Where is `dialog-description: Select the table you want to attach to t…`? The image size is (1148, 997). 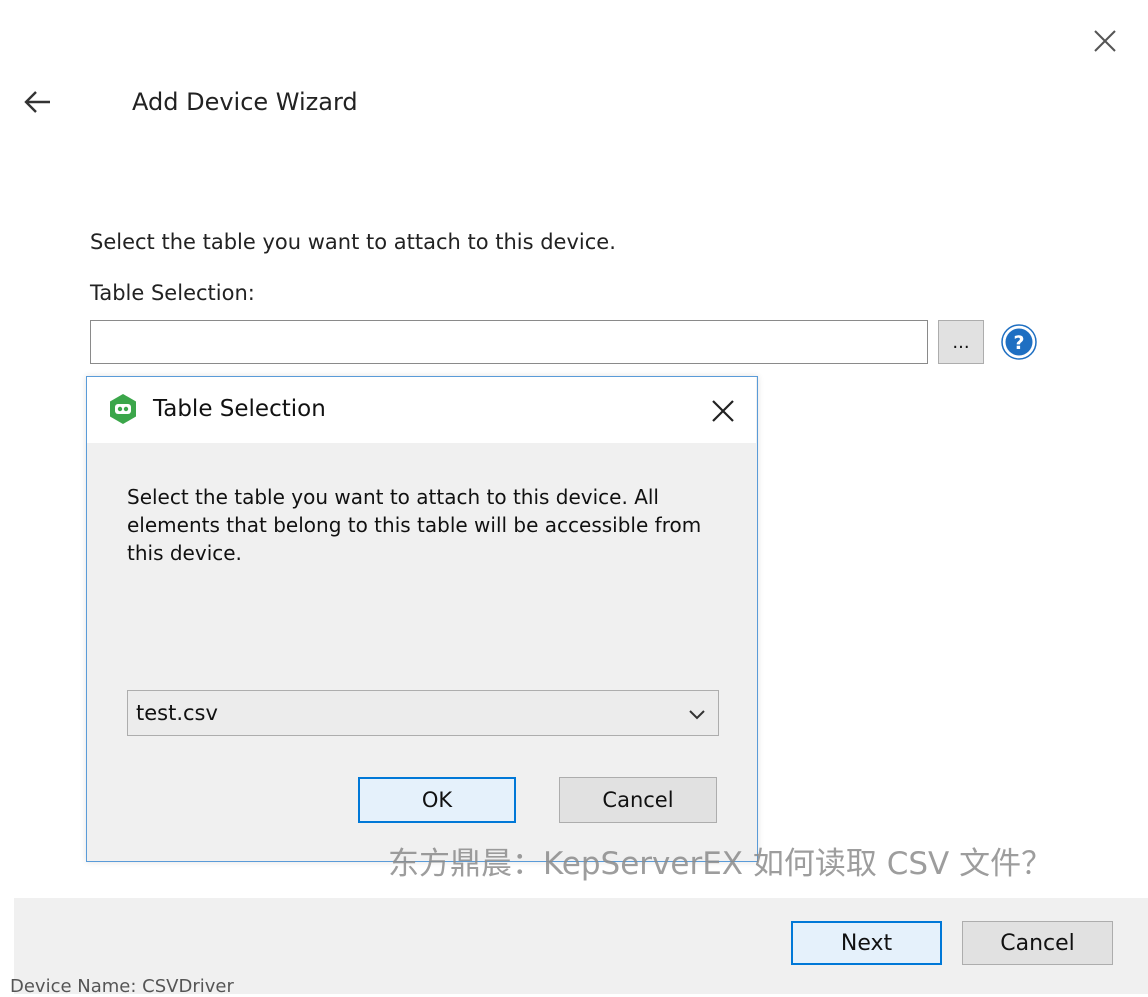
dialog-description: Select the table you want to attach to t… is located at coordinates (414, 525).